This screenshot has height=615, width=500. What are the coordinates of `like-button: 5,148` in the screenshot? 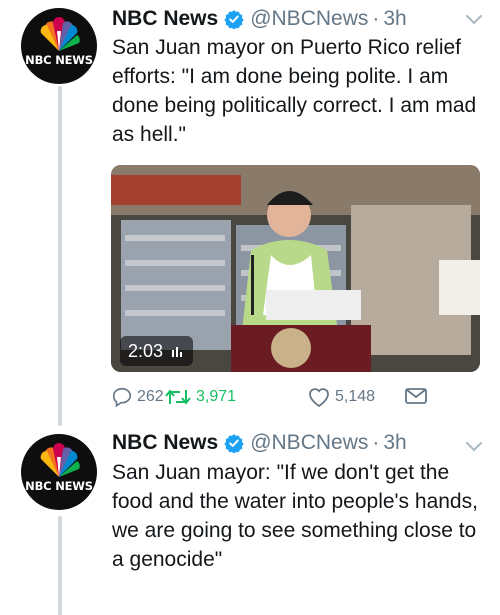 It's located at (341, 397).